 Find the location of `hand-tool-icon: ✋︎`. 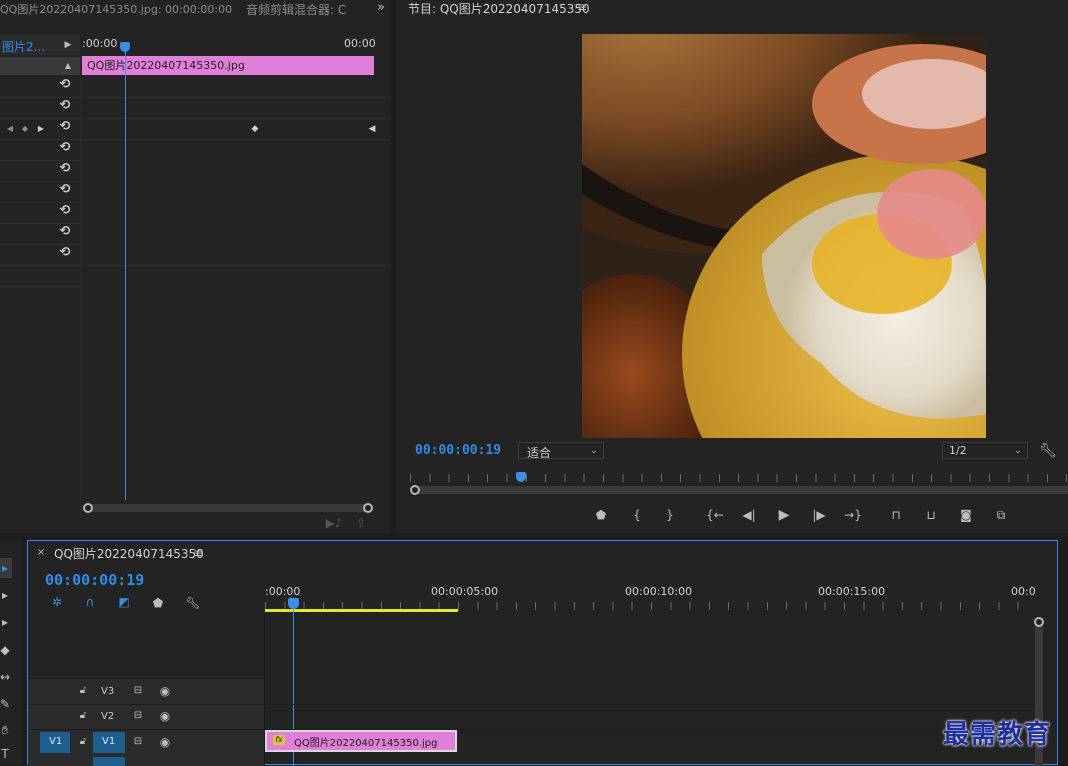

hand-tool-icon: ✋︎ is located at coordinates (5, 730).